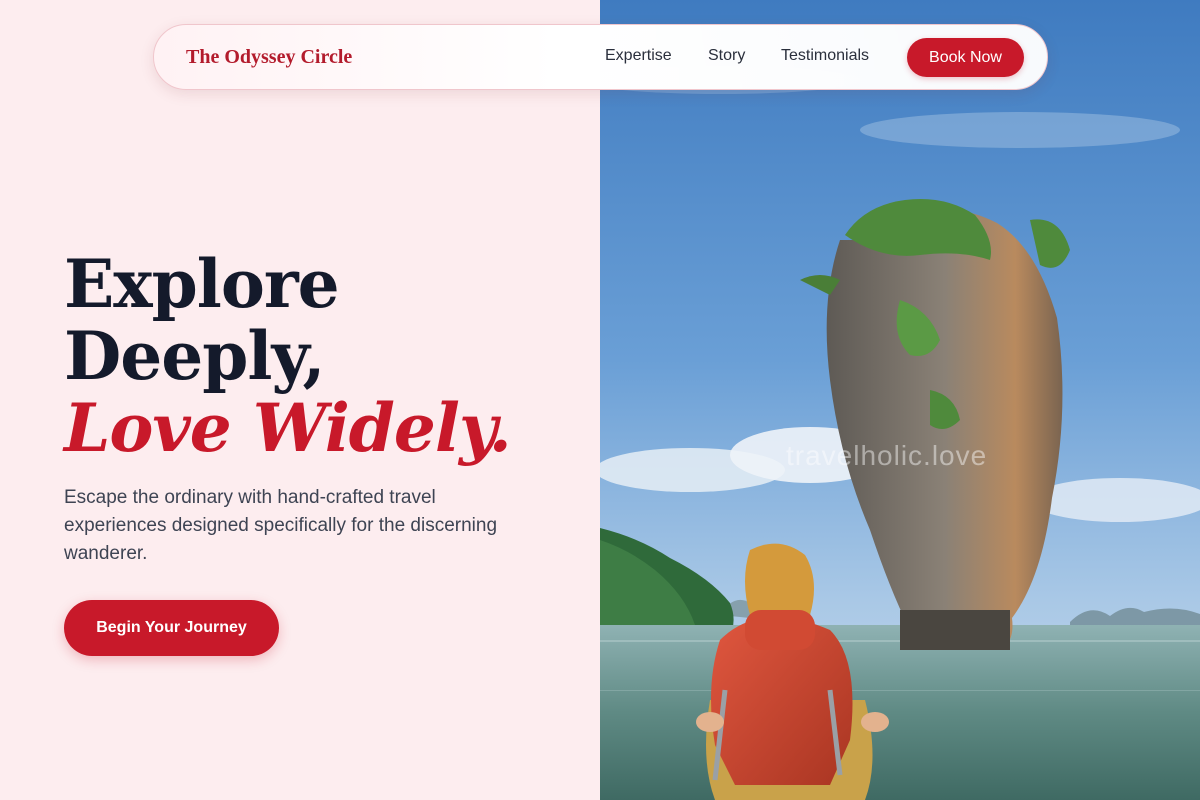 This screenshot has width=1200, height=800. What do you see at coordinates (726, 56) in the screenshot?
I see `nav-link-story: Story` at bounding box center [726, 56].